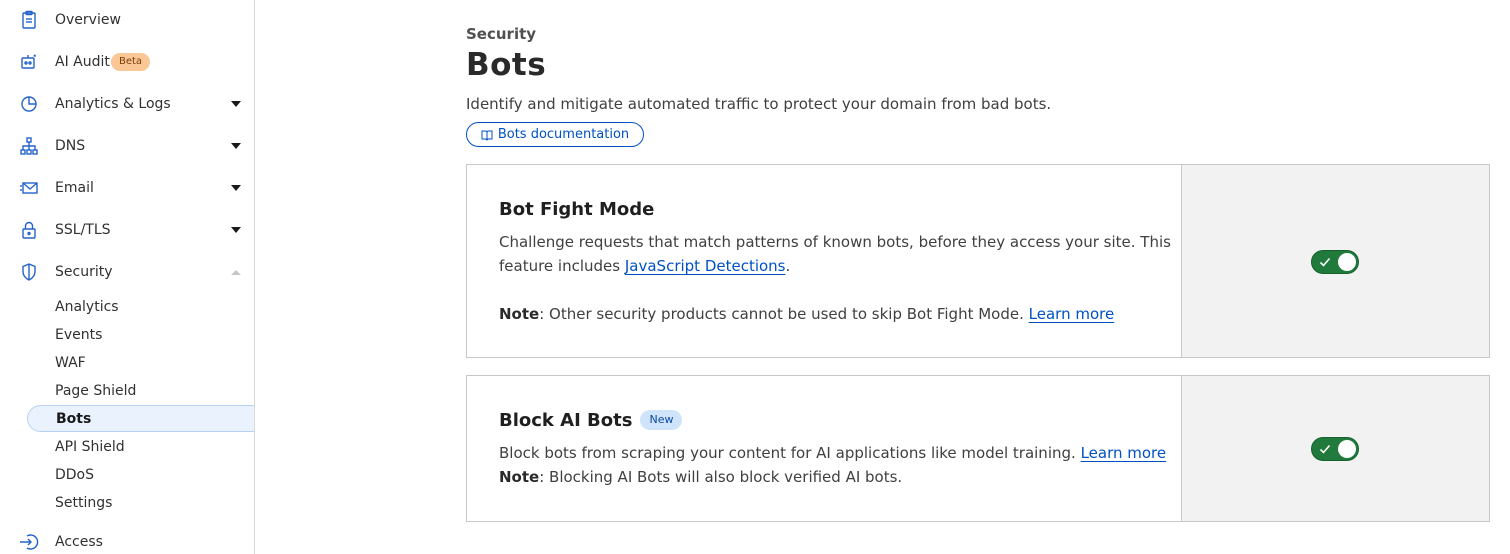 The image size is (1510, 554). I want to click on sign-in-icon, so click(29, 542).